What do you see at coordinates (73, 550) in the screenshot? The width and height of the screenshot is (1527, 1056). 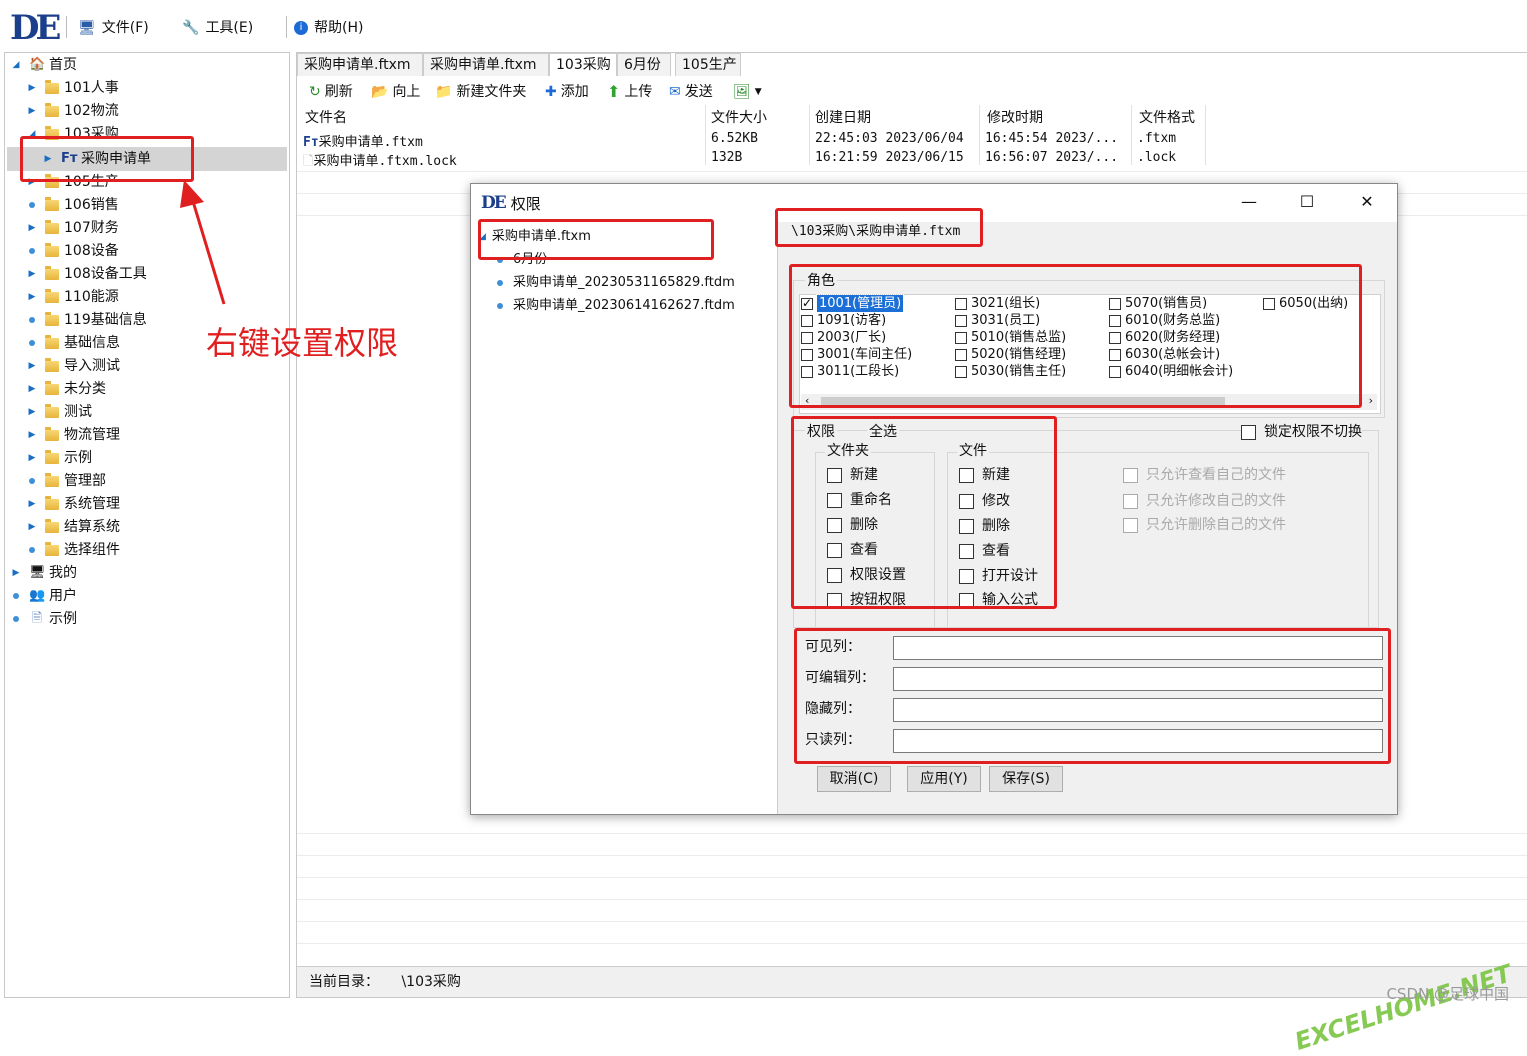 I see `tree-item: 选择组件` at bounding box center [73, 550].